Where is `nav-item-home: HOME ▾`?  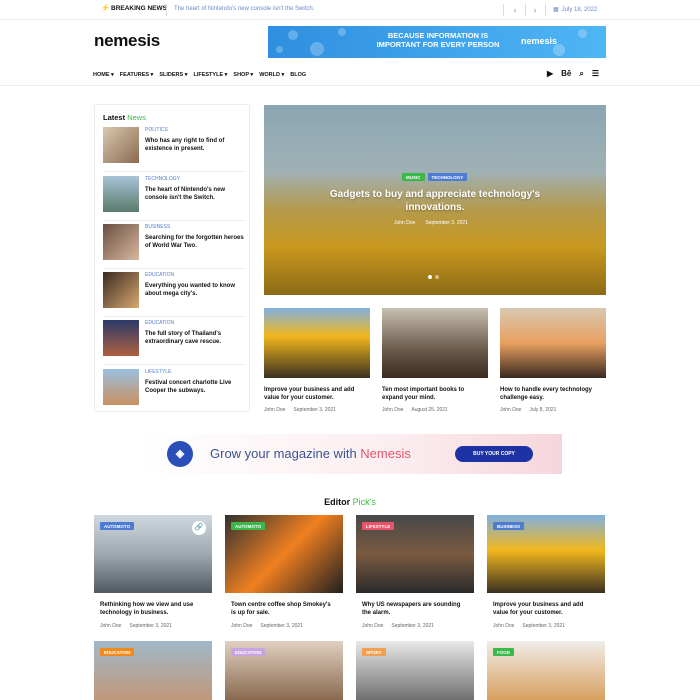 nav-item-home: HOME ▾ is located at coordinates (103, 75).